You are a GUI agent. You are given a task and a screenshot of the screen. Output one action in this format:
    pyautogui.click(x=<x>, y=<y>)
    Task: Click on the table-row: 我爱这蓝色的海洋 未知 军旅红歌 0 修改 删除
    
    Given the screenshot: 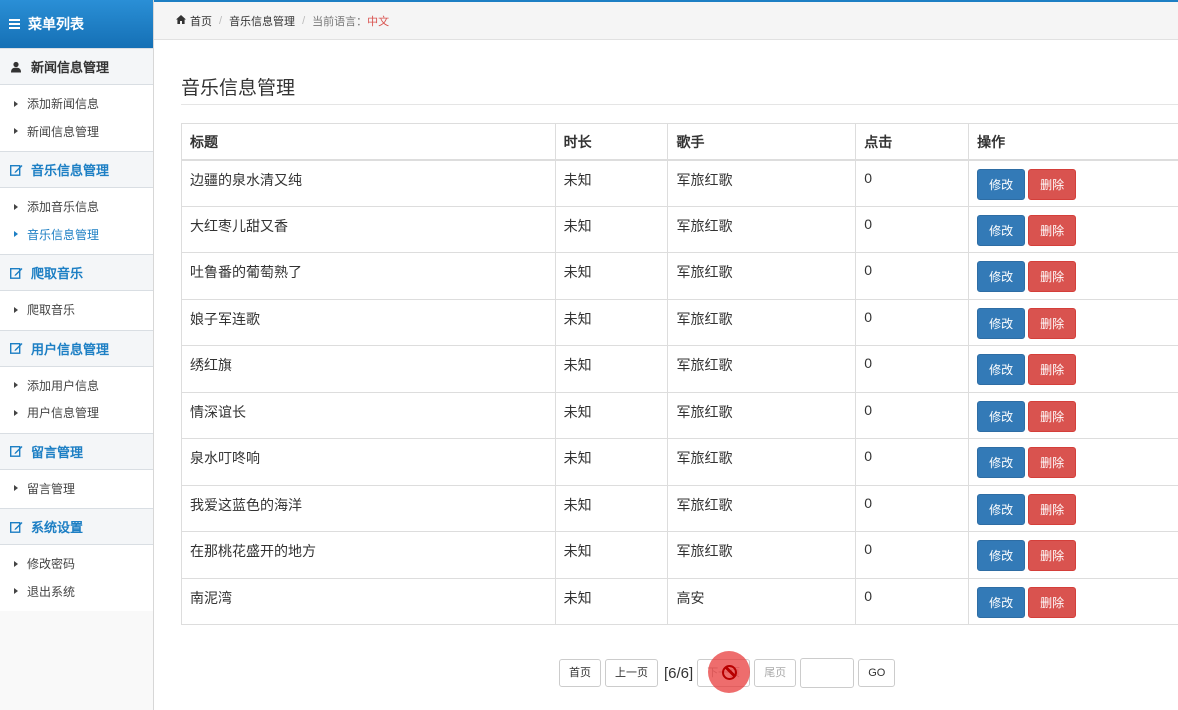 What is the action you would take?
    pyautogui.click(x=679, y=508)
    